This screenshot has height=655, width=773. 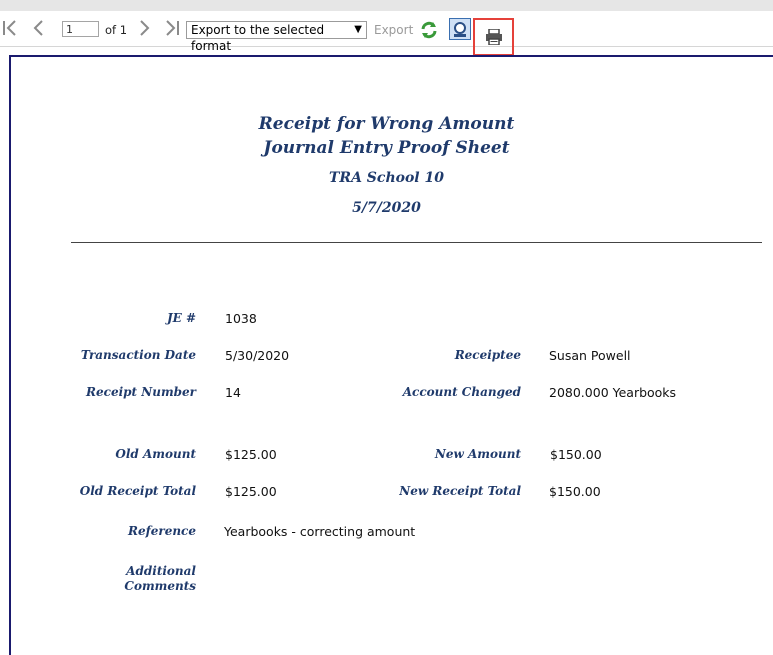 I want to click on old-amount-label: Old Amount, so click(x=155, y=454).